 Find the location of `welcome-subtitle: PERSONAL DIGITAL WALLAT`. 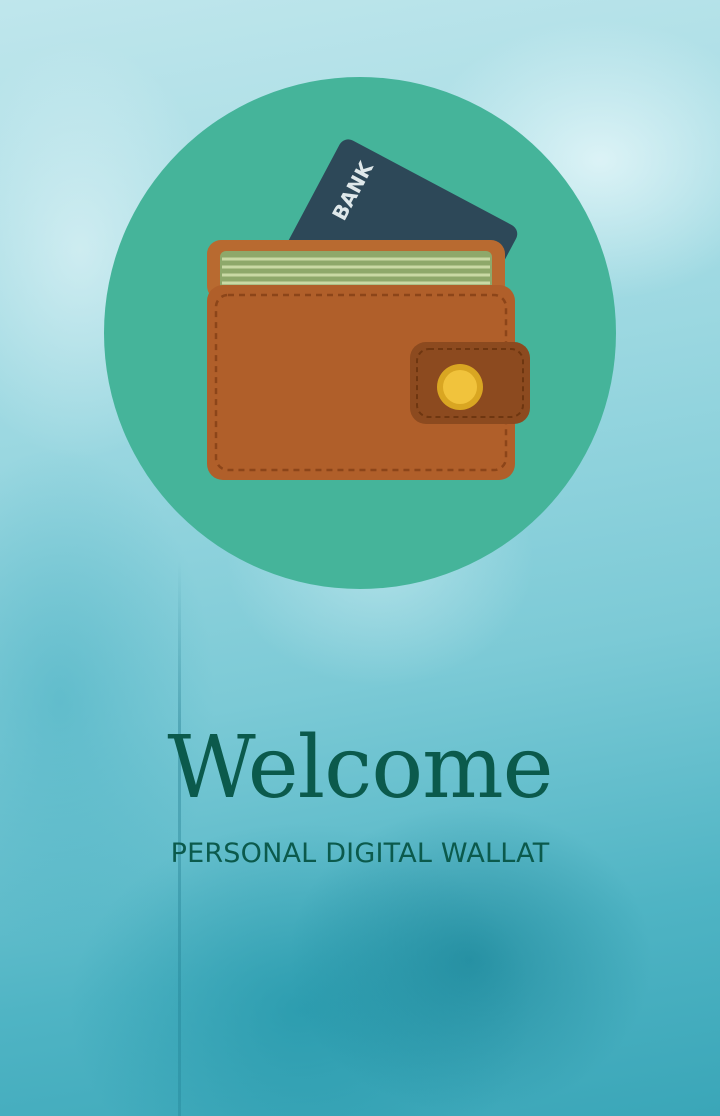

welcome-subtitle: PERSONAL DIGITAL WALLAT is located at coordinates (360, 853).